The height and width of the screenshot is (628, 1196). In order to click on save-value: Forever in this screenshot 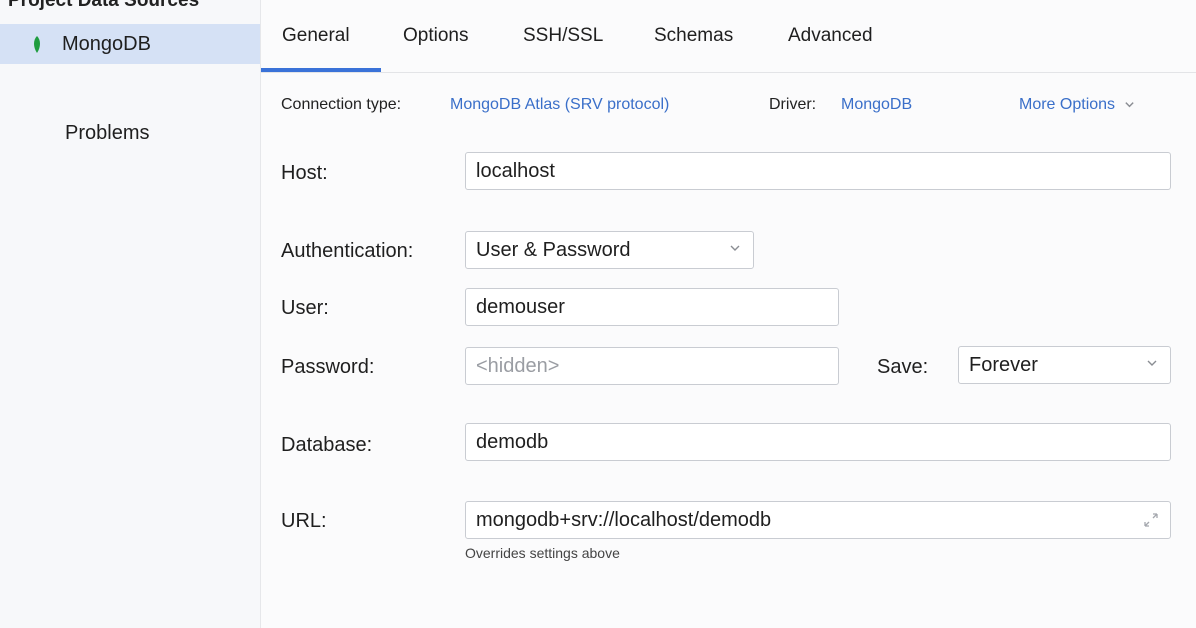, I will do `click(1003, 364)`.